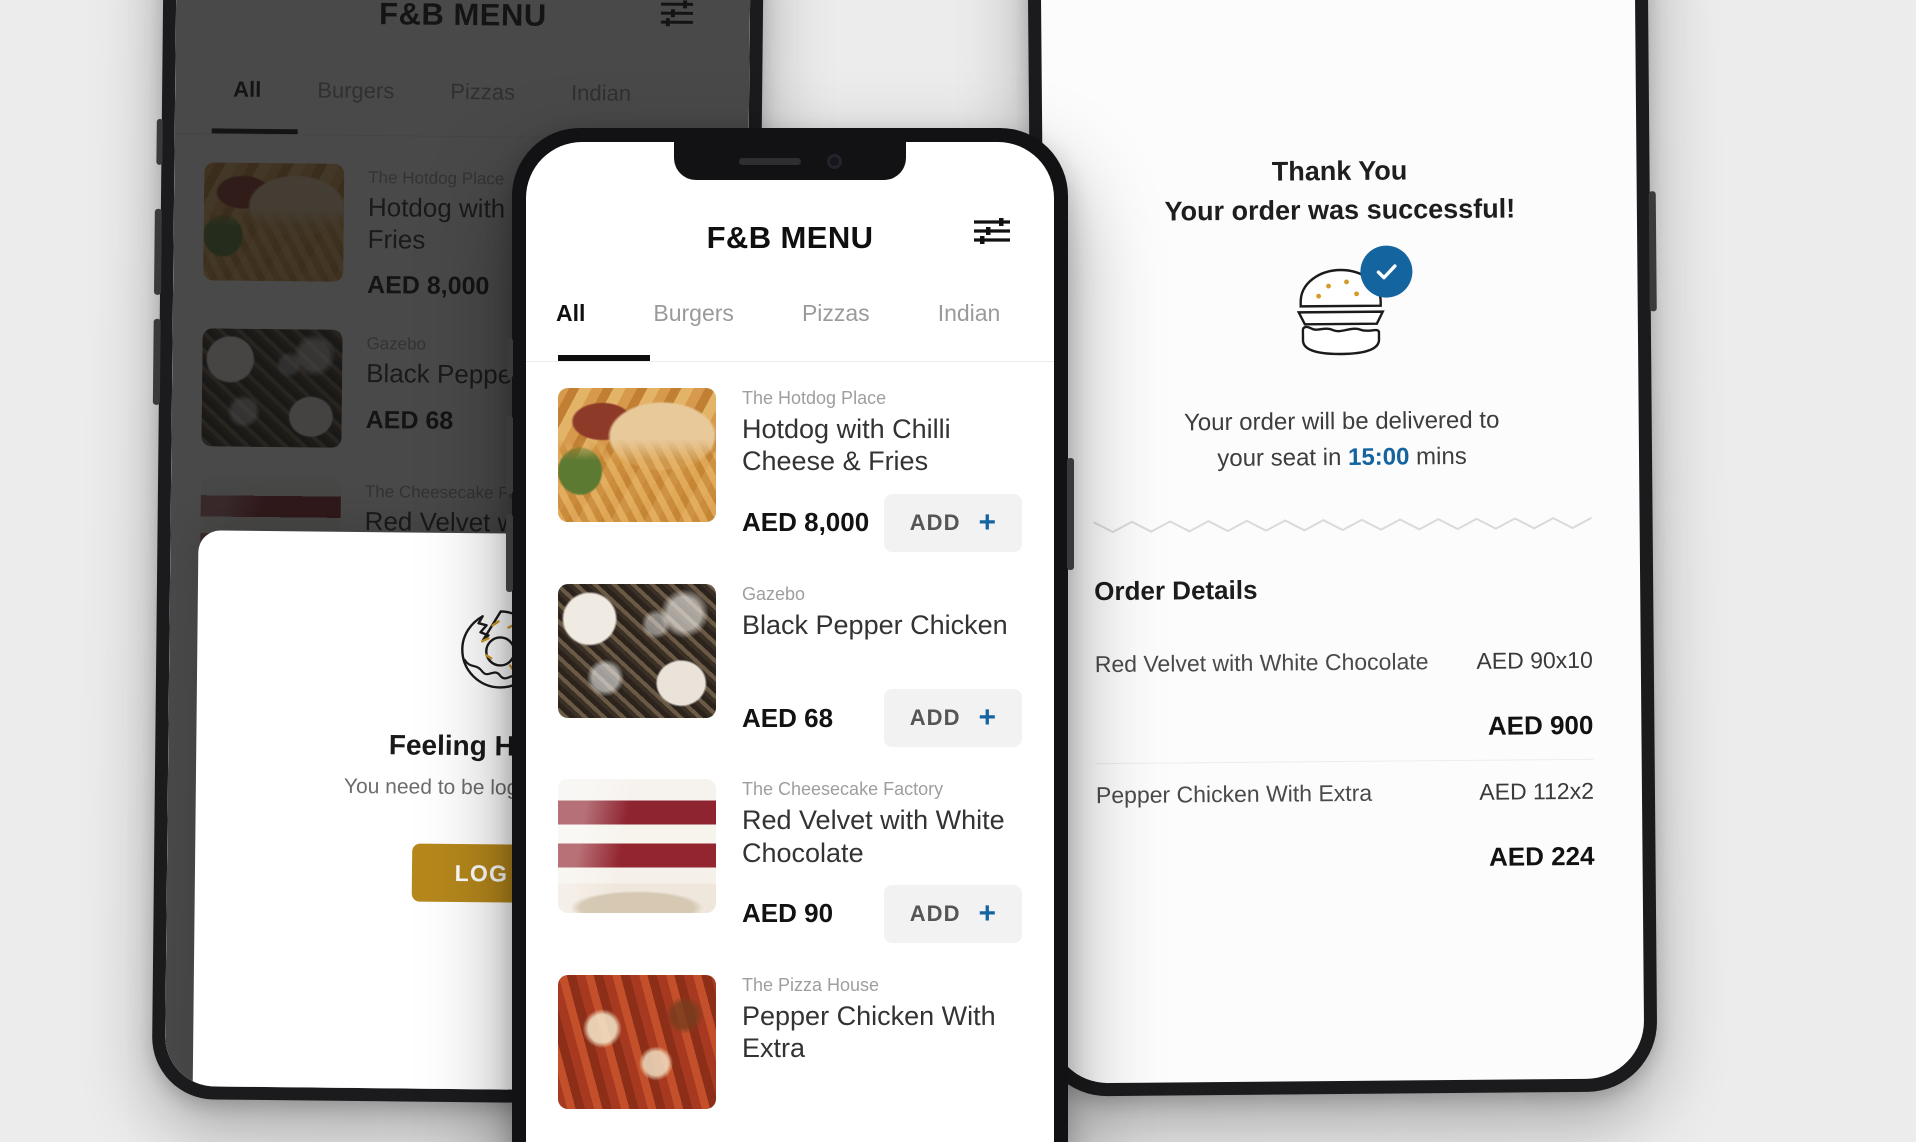 The width and height of the screenshot is (1916, 1142). What do you see at coordinates (1234, 794) in the screenshot?
I see `row-item-name: Pepper Chicken With Extra` at bounding box center [1234, 794].